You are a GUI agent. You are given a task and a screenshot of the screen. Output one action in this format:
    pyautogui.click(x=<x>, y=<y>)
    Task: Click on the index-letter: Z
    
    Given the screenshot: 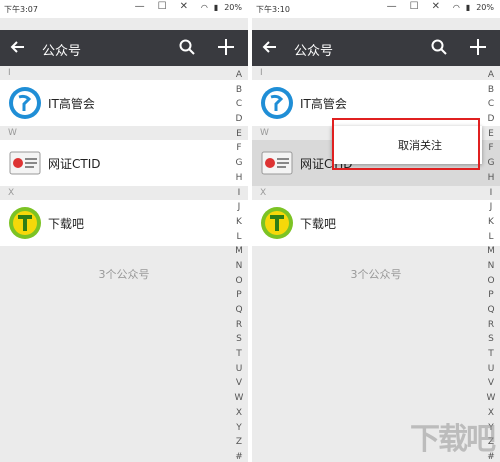 What is the action you would take?
    pyautogui.click(x=239, y=442)
    